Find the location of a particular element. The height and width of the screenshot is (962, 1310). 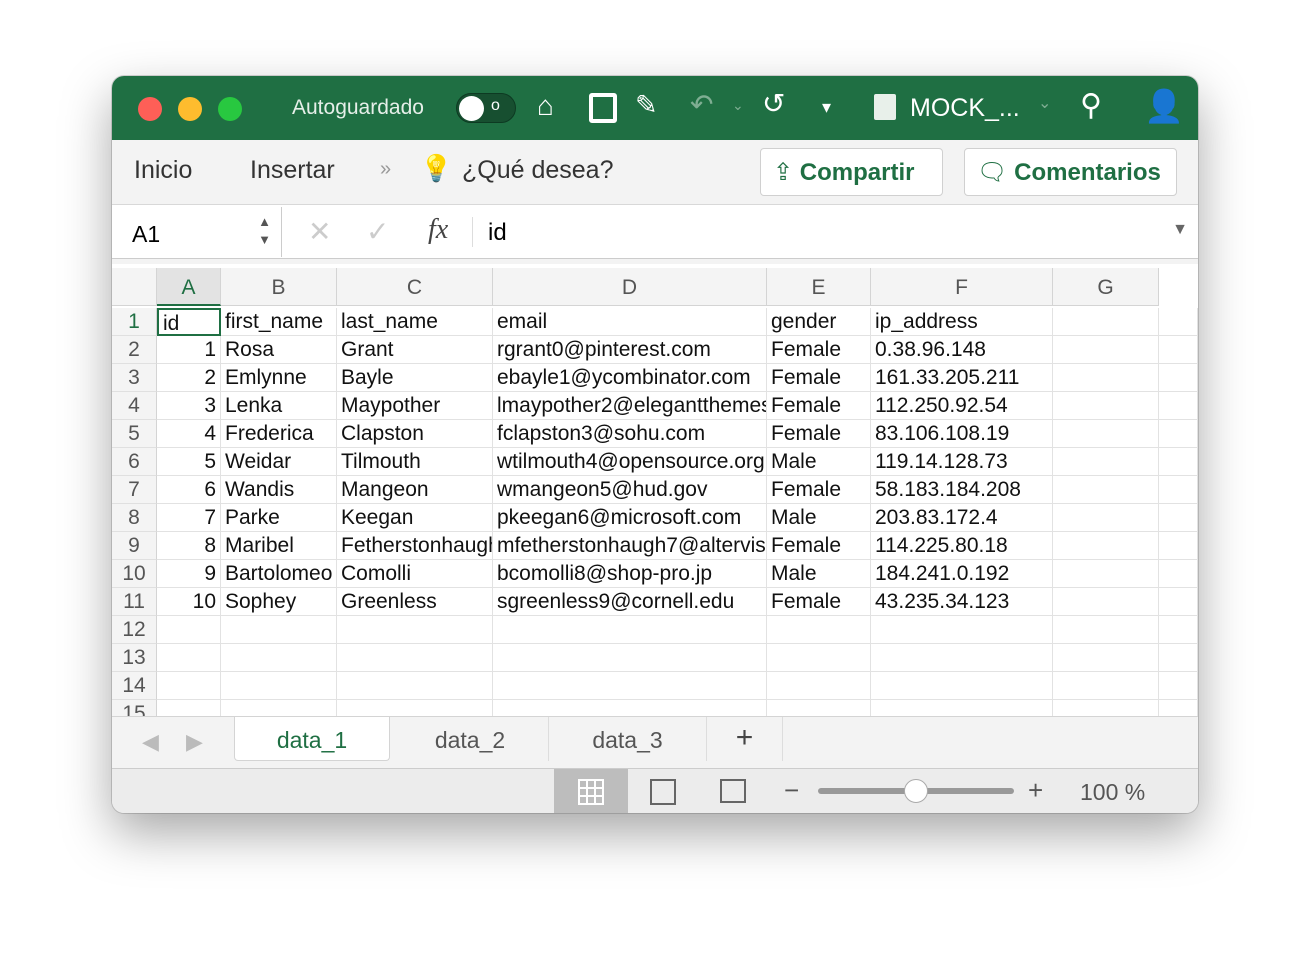

cell: Greenless is located at coordinates (415, 602).